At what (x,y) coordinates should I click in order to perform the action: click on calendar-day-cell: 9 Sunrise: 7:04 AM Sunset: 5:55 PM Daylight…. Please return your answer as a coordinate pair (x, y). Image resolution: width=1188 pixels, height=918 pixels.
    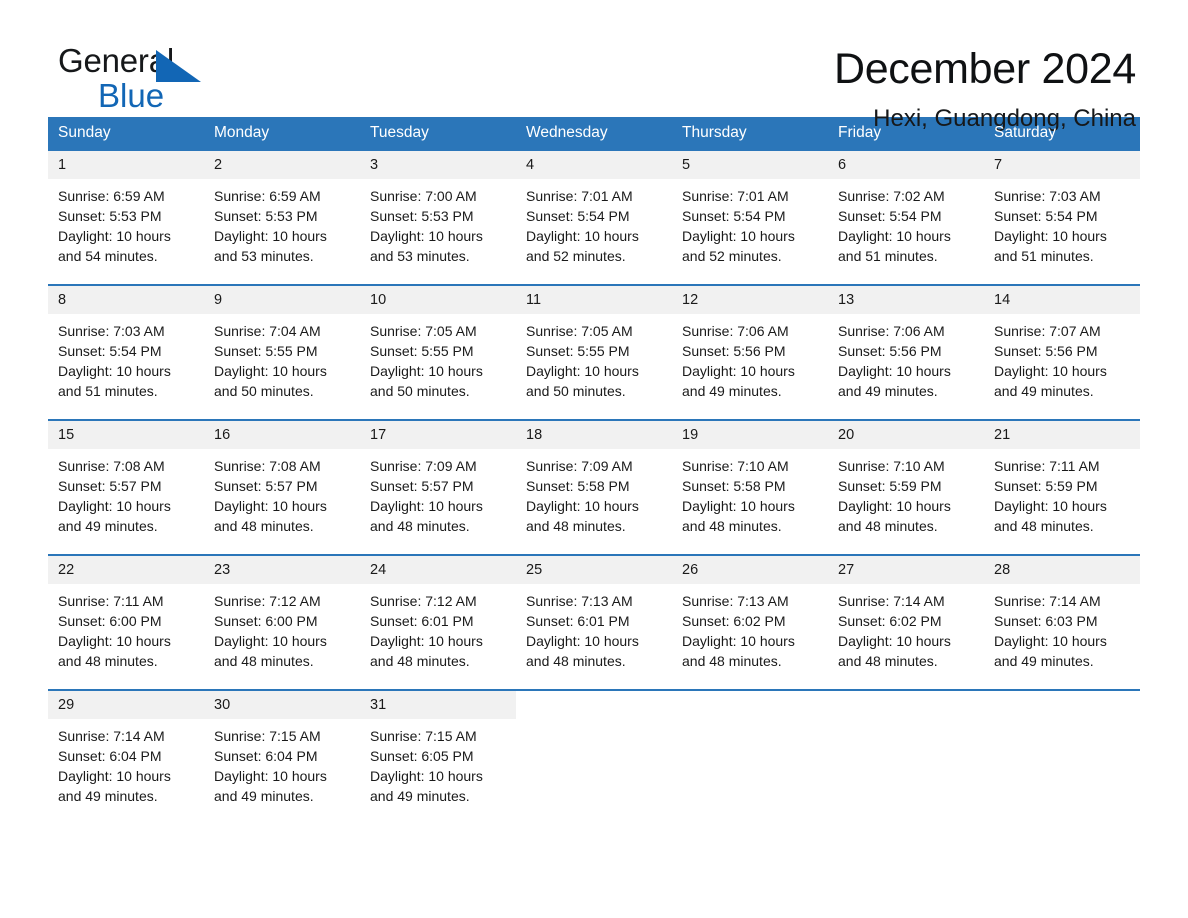
    Looking at the image, I should click on (282, 352).